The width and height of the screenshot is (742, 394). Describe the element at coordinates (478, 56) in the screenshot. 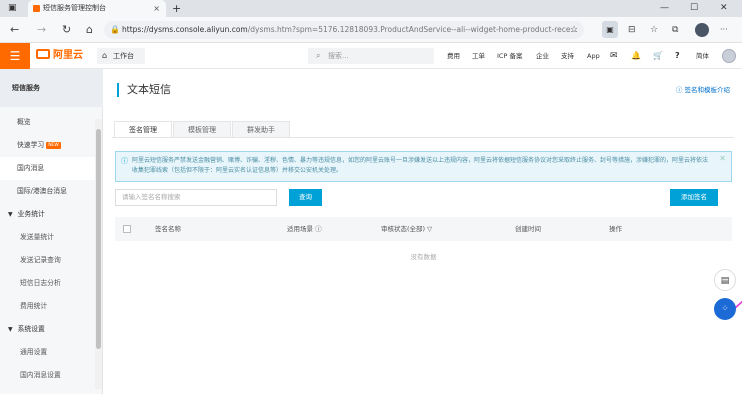

I see `nav-ticket: 工单` at that location.